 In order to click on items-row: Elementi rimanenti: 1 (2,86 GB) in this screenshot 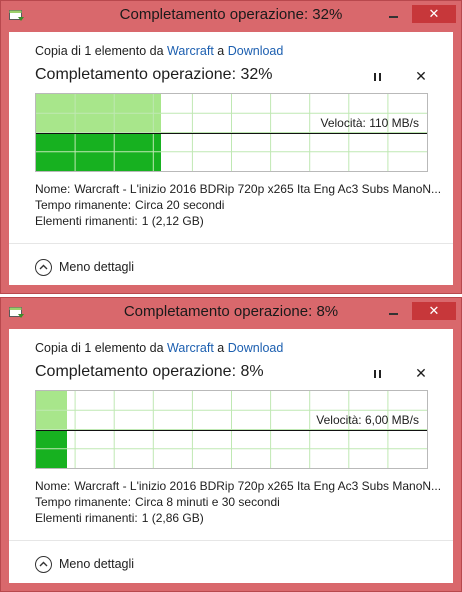, I will do `click(238, 518)`.